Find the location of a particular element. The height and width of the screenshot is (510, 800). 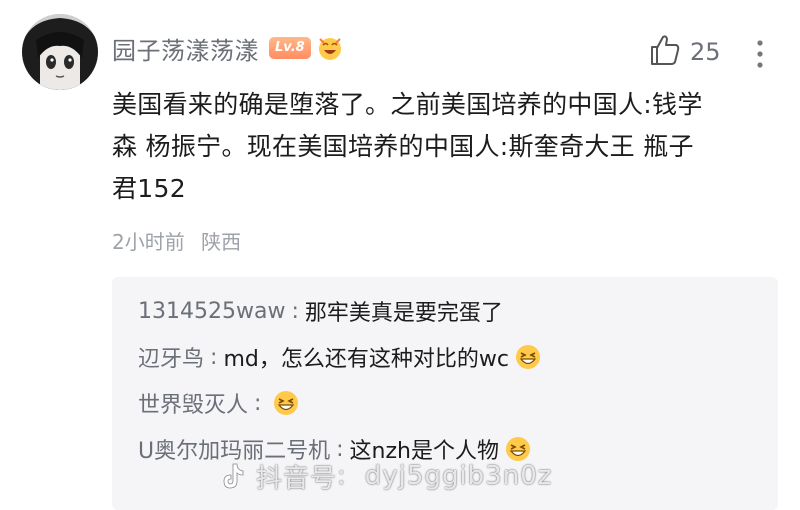

comment-header: 园子荡漾荡漾 Lv.8 is located at coordinates (227, 48).